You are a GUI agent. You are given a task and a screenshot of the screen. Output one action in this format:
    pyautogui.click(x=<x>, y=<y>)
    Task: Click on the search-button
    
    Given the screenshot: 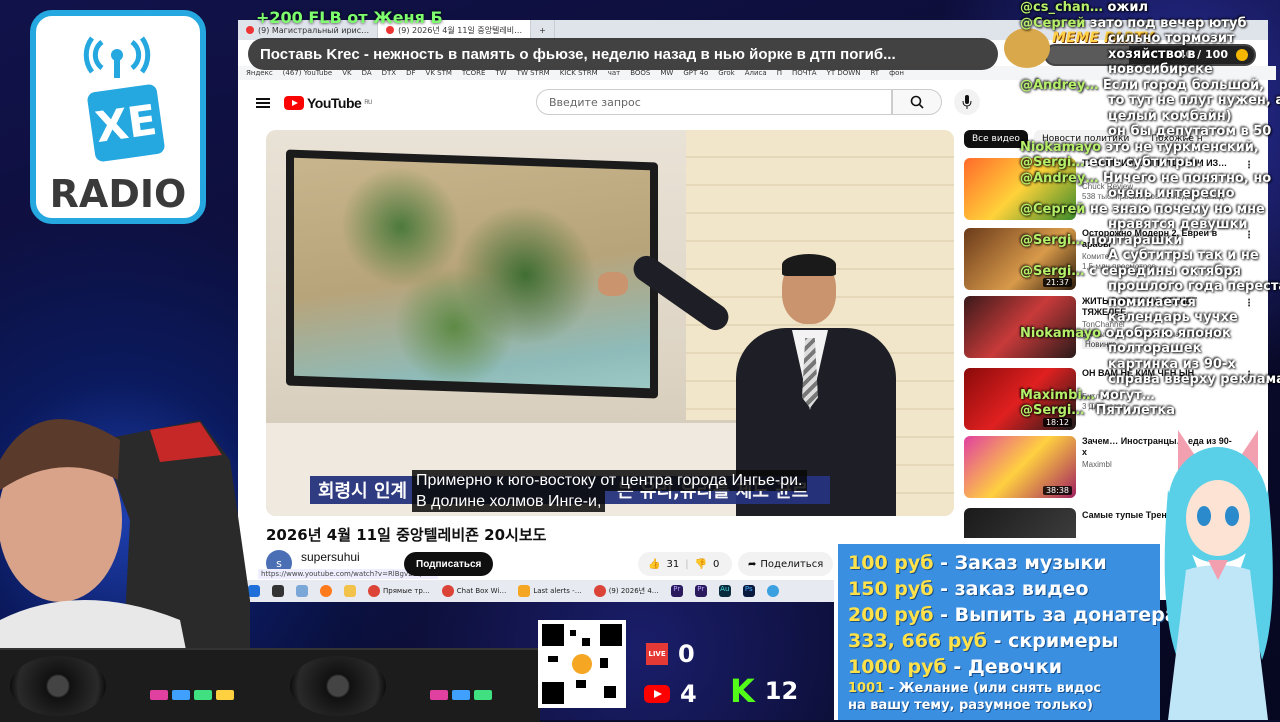 What is the action you would take?
    pyautogui.click(x=917, y=102)
    